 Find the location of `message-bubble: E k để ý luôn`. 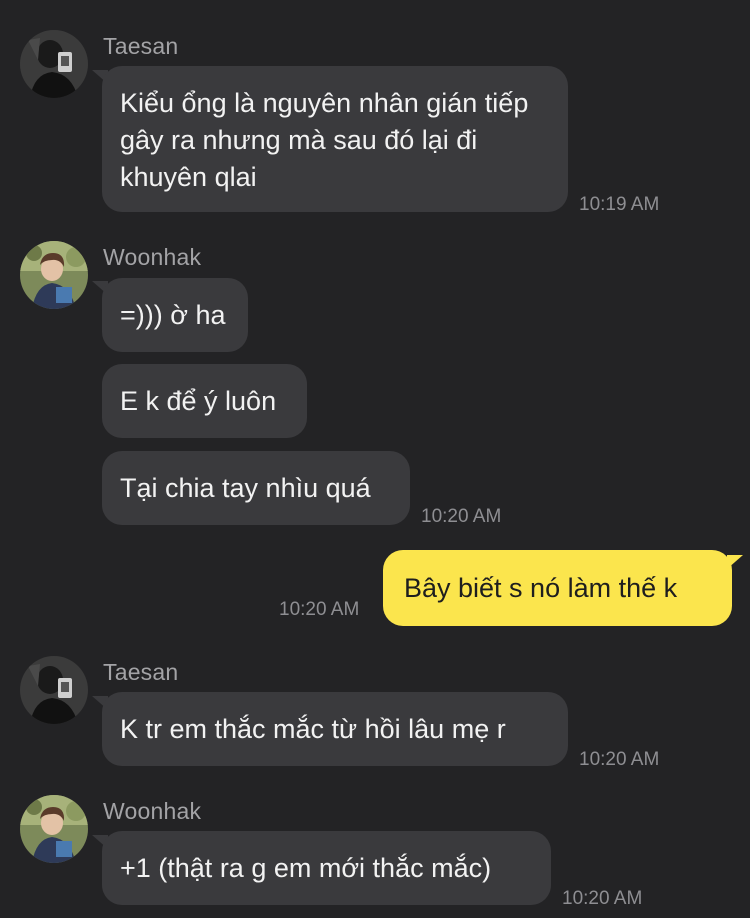

message-bubble: E k để ý luôn is located at coordinates (204, 401).